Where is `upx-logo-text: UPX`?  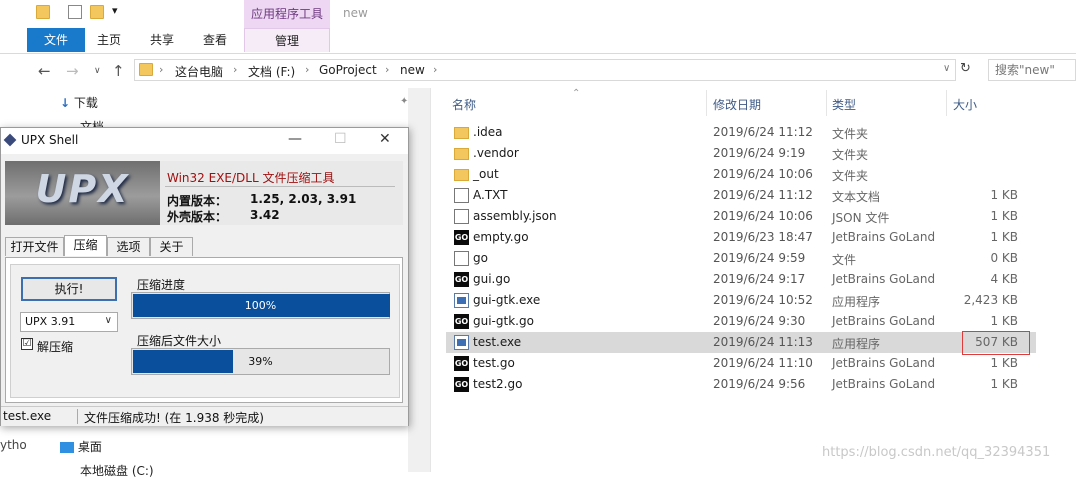
upx-logo-text: UPX is located at coordinates (82, 189).